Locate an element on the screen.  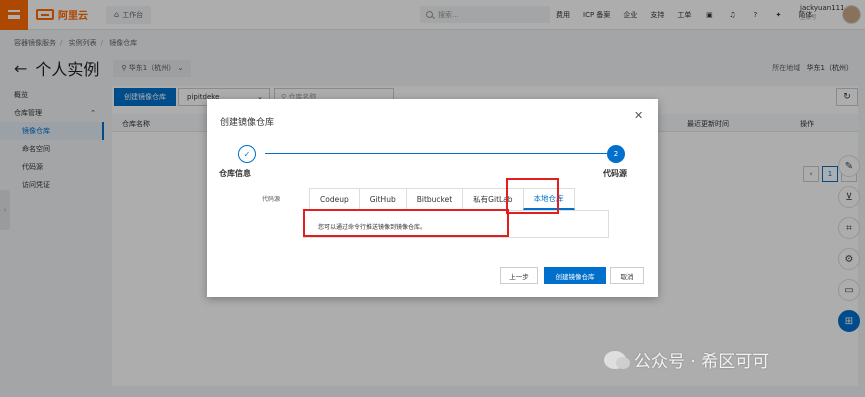
step-done-check-icon: ✓ is located at coordinates (247, 154).